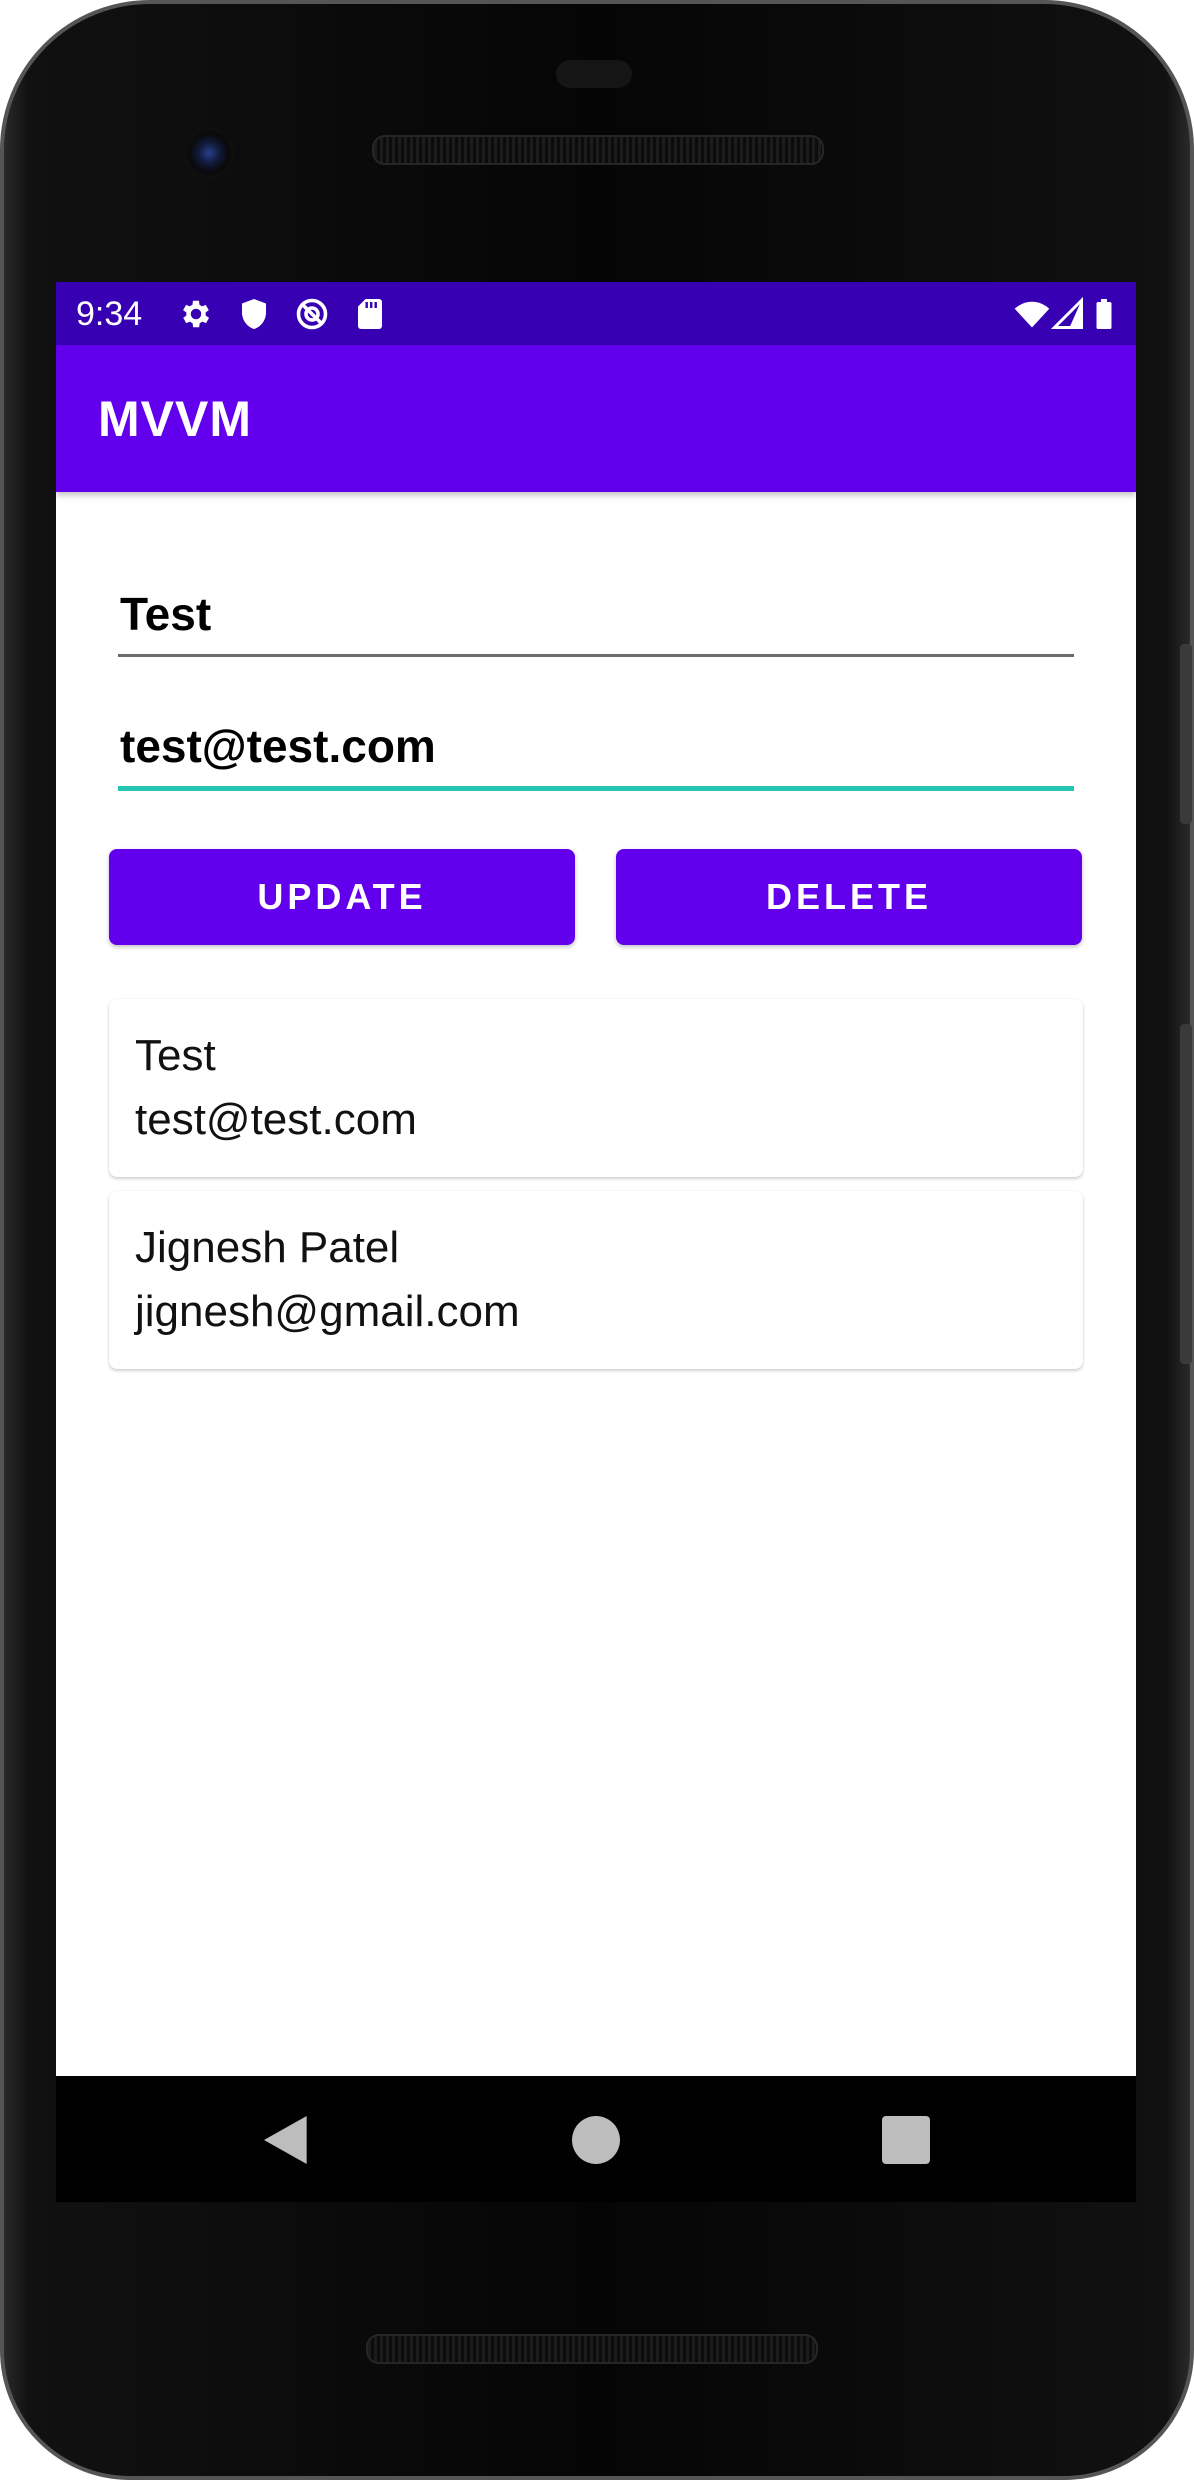 The height and width of the screenshot is (2480, 1194). What do you see at coordinates (209, 153) in the screenshot?
I see `front-camera` at bounding box center [209, 153].